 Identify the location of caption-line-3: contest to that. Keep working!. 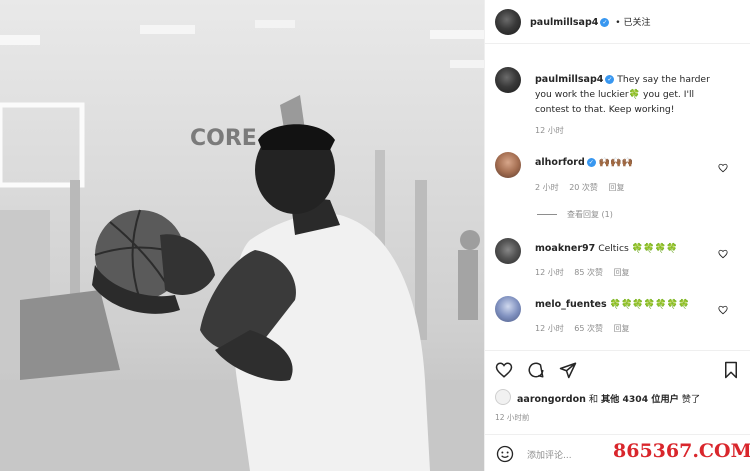
(605, 109).